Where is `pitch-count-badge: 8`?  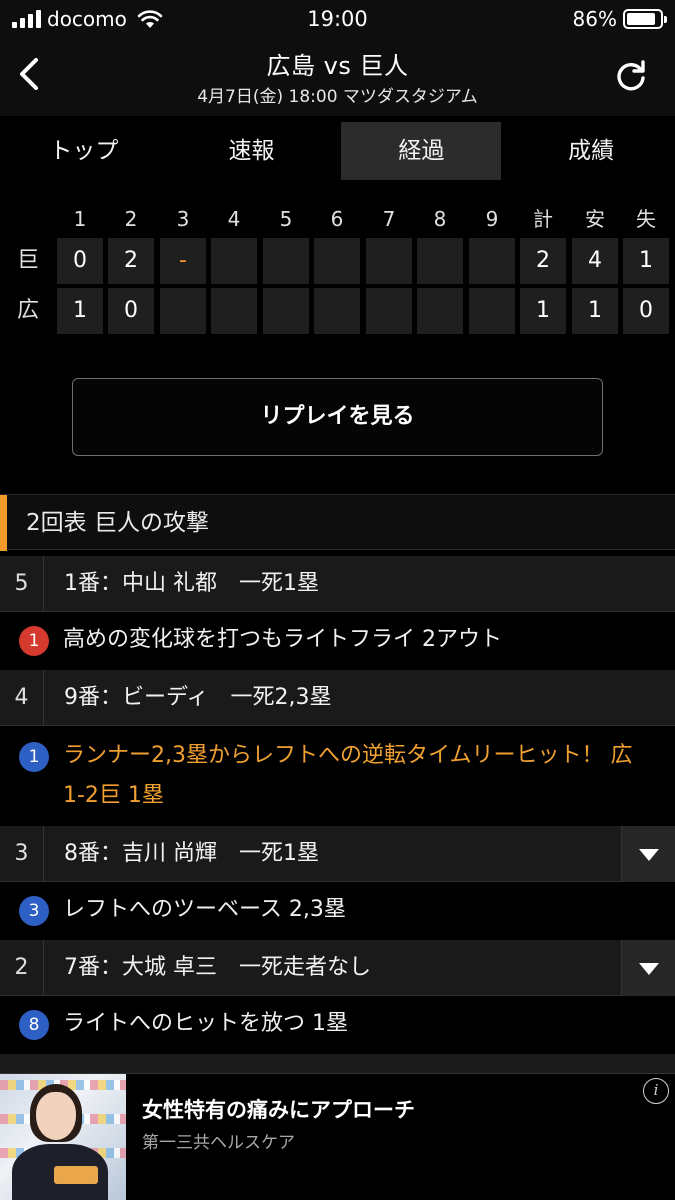 pitch-count-badge: 8 is located at coordinates (34, 1025).